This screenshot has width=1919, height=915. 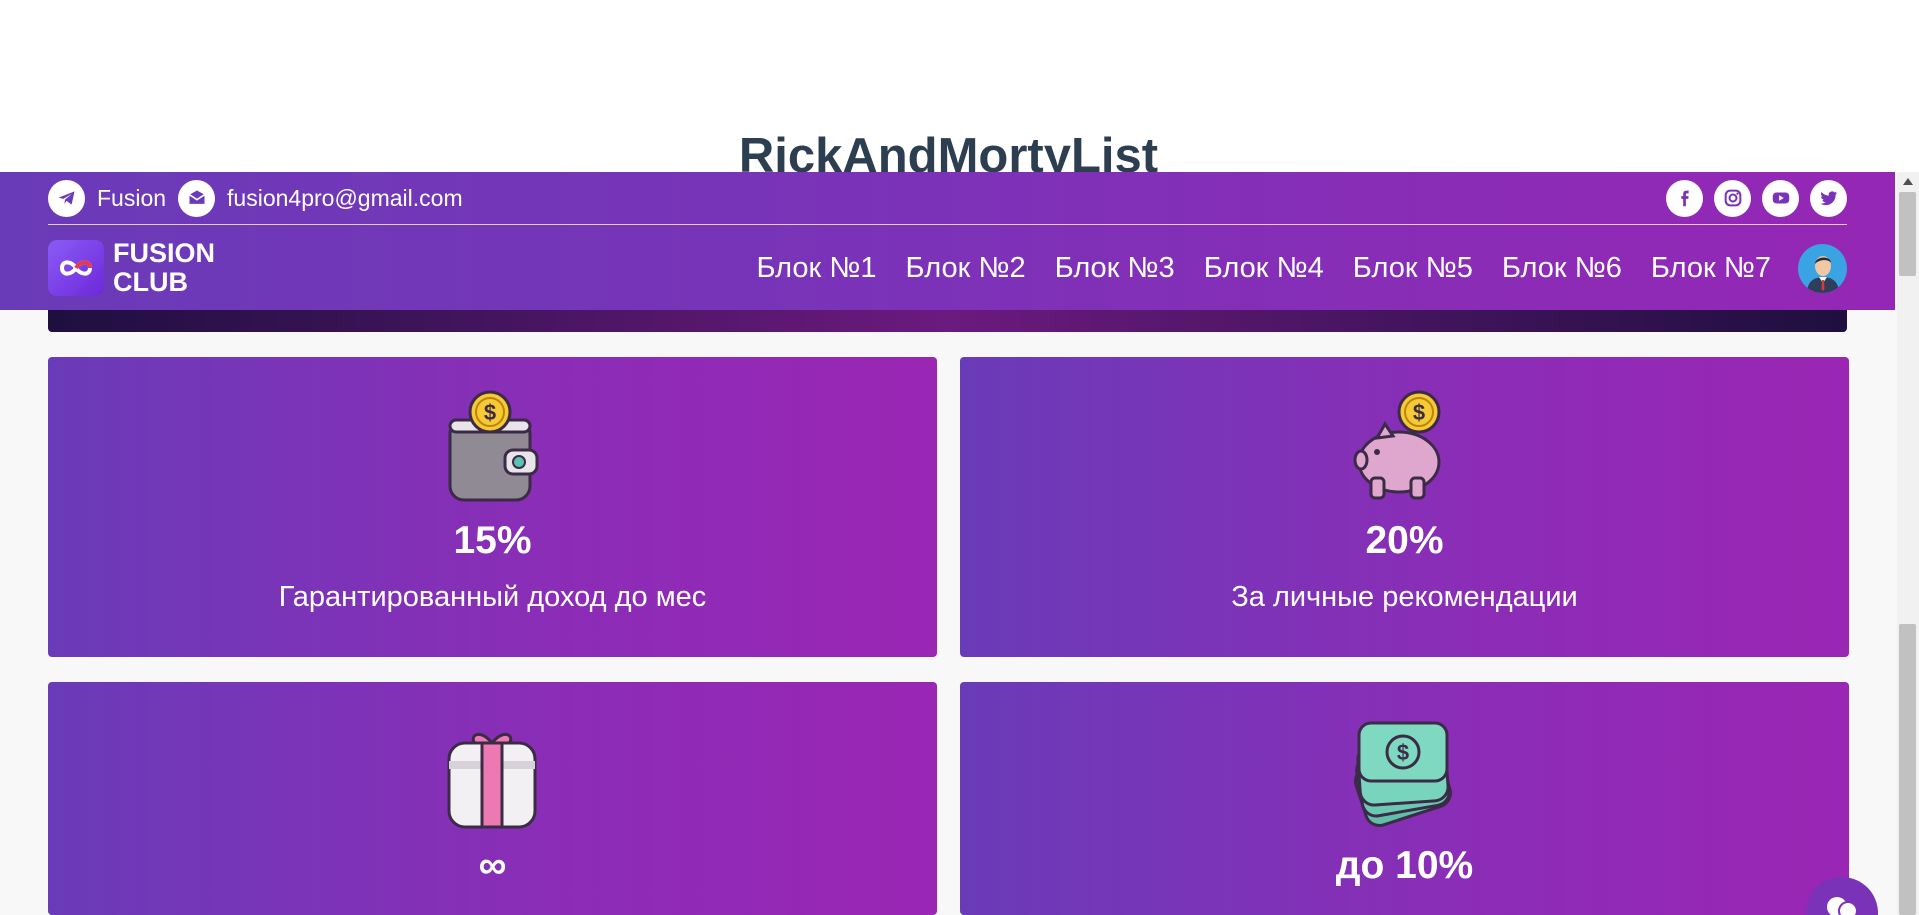 I want to click on telegram-contact: Fusion, so click(x=107, y=198).